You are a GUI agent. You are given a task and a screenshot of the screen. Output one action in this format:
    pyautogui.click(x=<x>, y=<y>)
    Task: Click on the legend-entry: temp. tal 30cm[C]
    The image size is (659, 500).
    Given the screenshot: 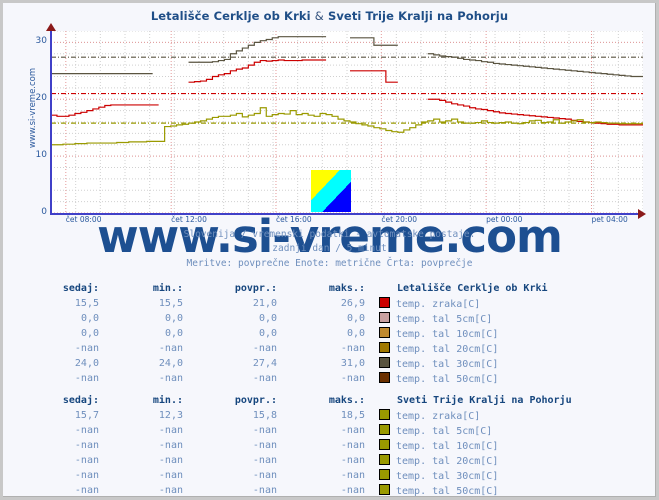 What is the action you would take?
    pyautogui.click(x=478, y=475)
    